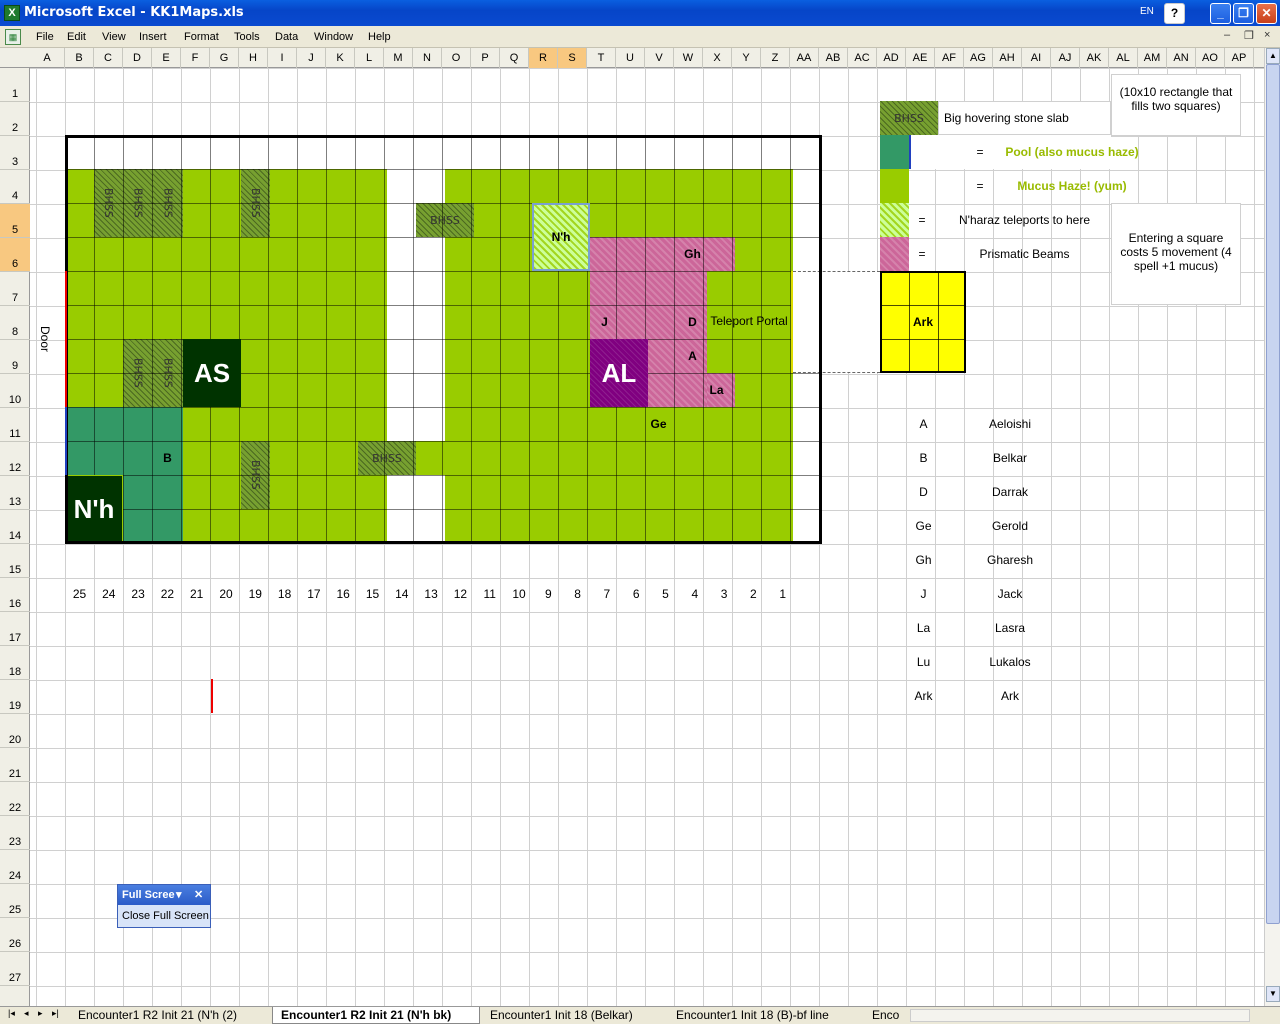  I want to click on column-header-j: J, so click(311, 58).